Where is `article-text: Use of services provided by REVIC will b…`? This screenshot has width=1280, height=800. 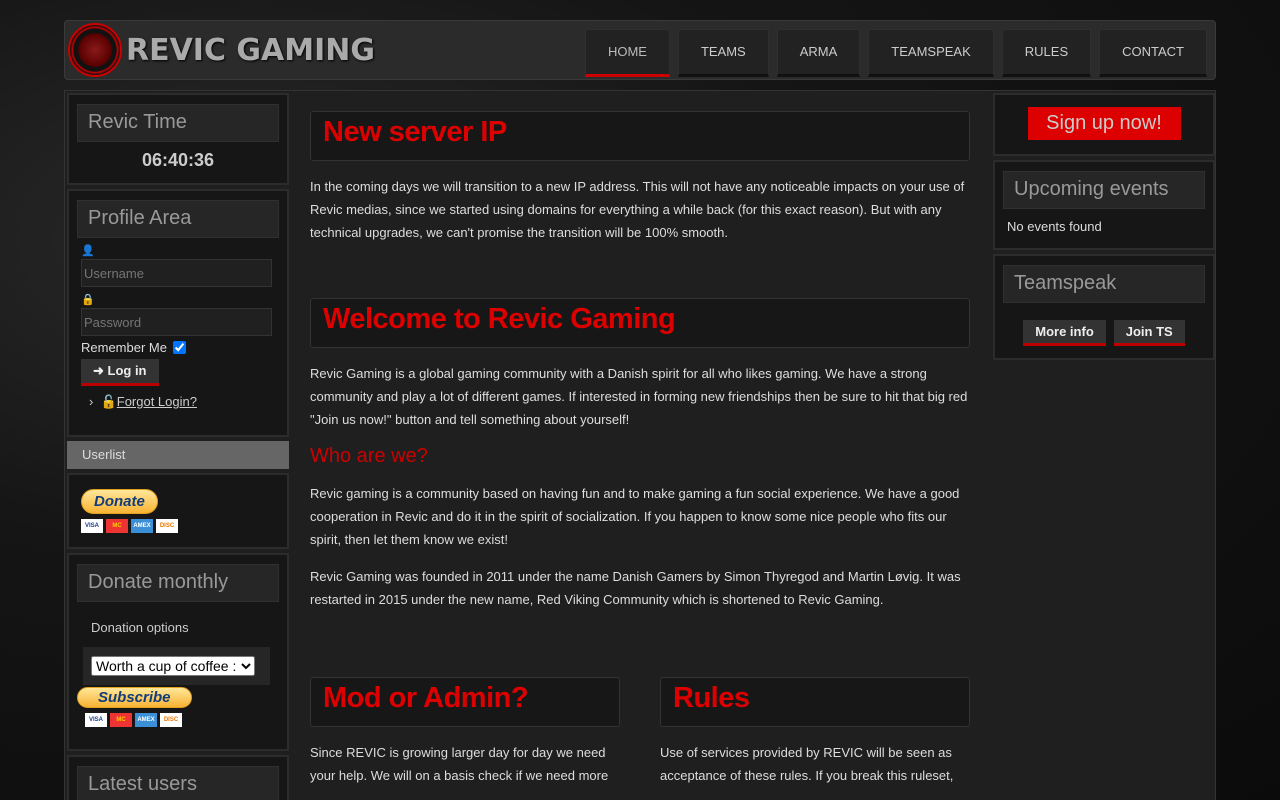 article-text: Use of services provided by REVIC will b… is located at coordinates (807, 764).